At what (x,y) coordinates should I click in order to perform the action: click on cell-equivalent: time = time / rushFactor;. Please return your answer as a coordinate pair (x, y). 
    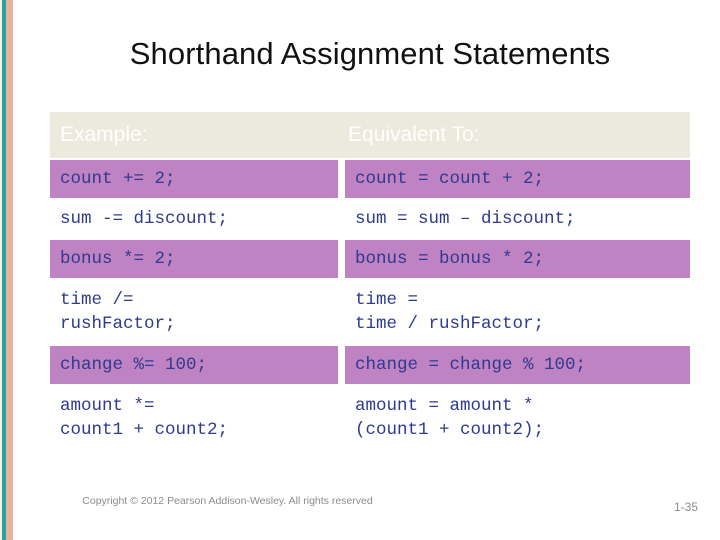
    Looking at the image, I should click on (517, 312).